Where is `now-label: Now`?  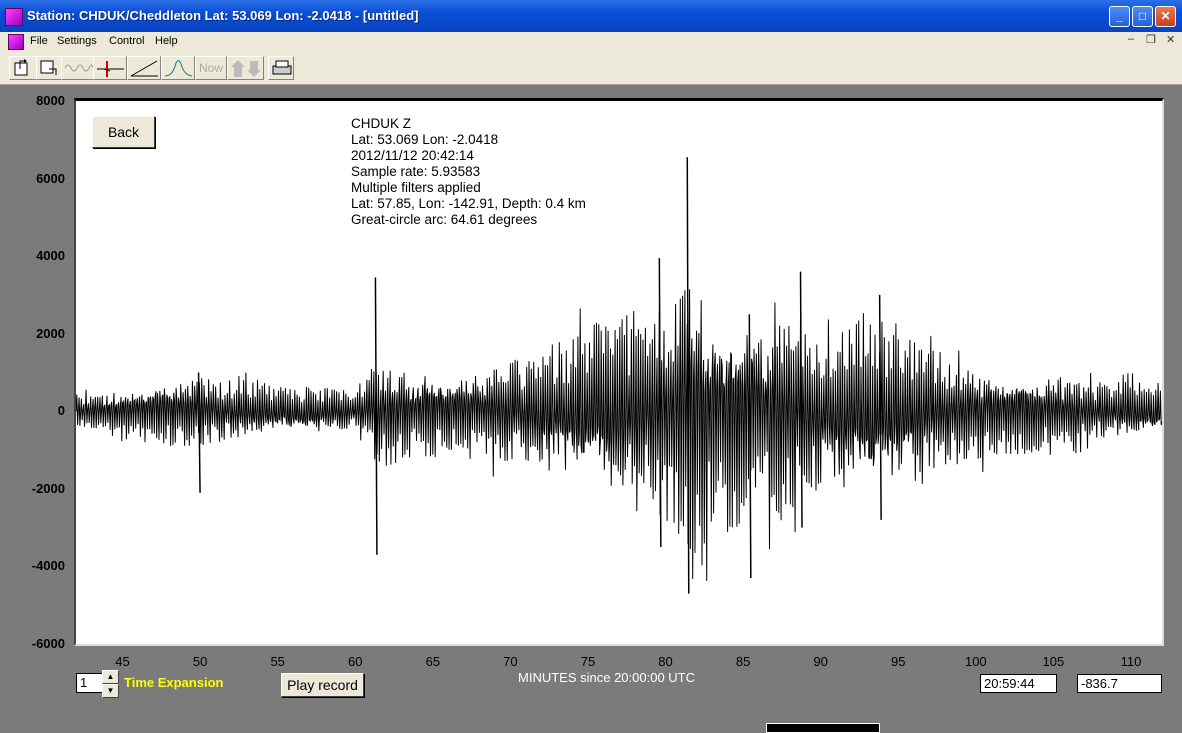
now-label: Now is located at coordinates (210, 68).